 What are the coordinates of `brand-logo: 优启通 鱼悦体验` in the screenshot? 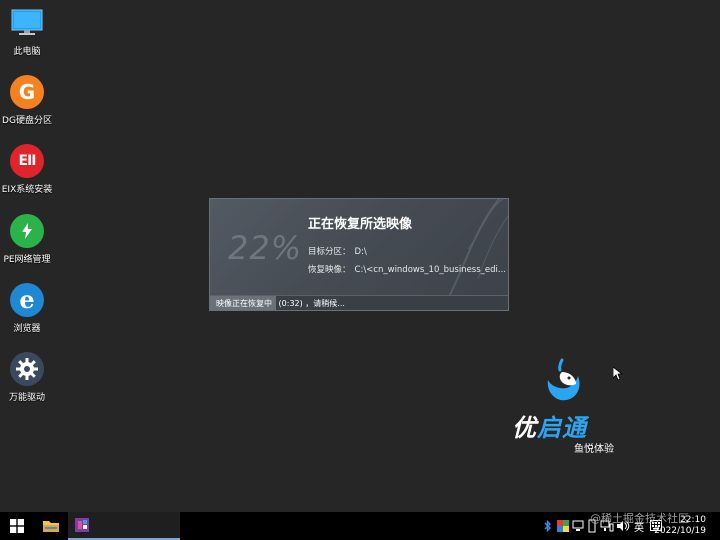 It's located at (563, 408).